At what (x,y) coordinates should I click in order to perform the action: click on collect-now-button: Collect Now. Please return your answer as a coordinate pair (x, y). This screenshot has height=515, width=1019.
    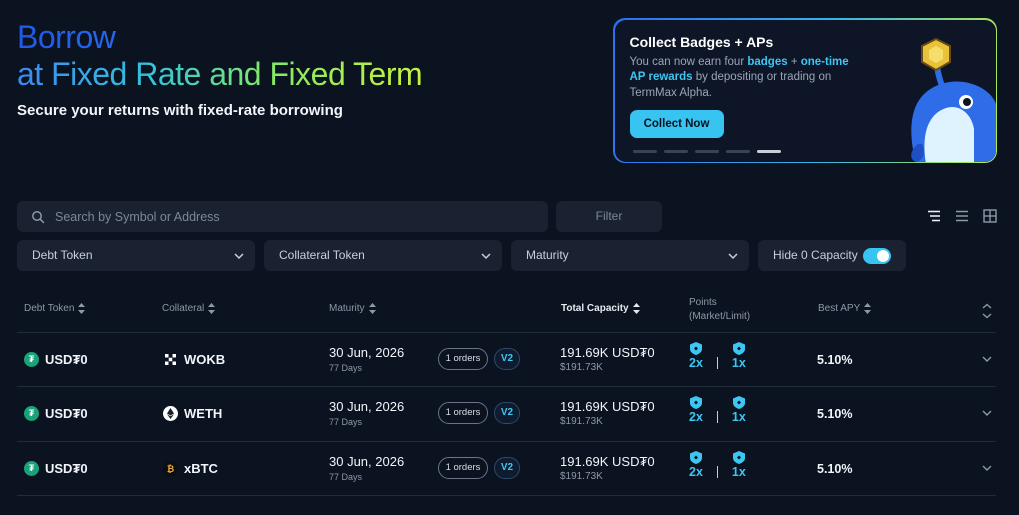
    Looking at the image, I should click on (676, 123).